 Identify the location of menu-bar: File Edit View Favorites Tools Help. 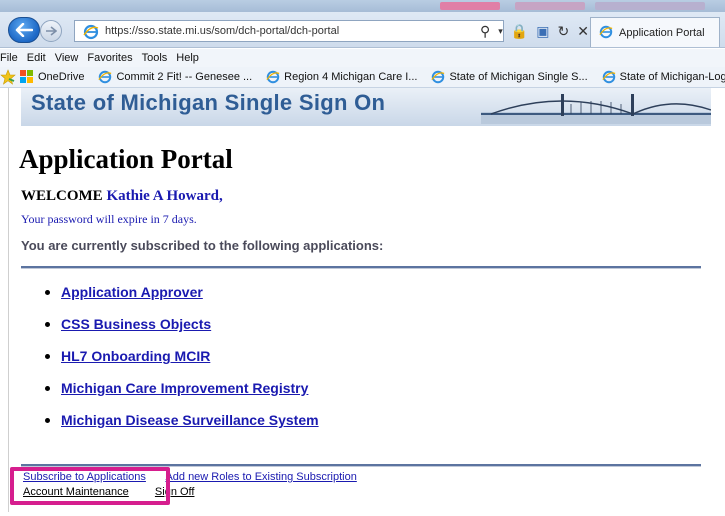
(362, 58).